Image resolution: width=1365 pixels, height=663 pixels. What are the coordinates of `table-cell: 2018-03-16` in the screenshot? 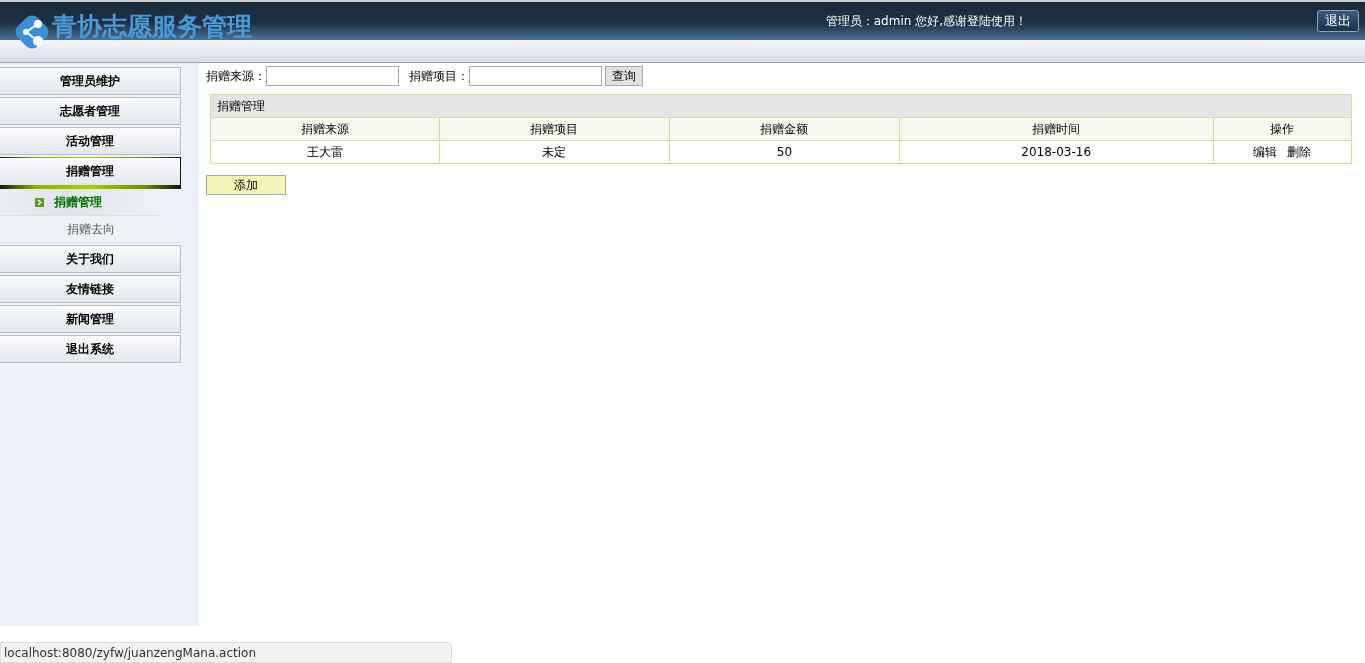 It's located at (1056, 152).